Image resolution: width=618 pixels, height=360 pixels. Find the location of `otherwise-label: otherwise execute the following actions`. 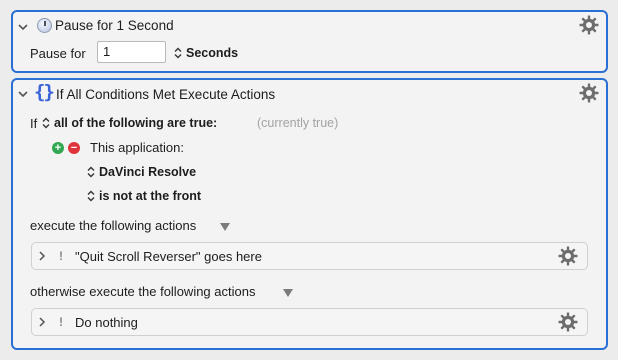

otherwise-label: otherwise execute the following actions is located at coordinates (143, 291).